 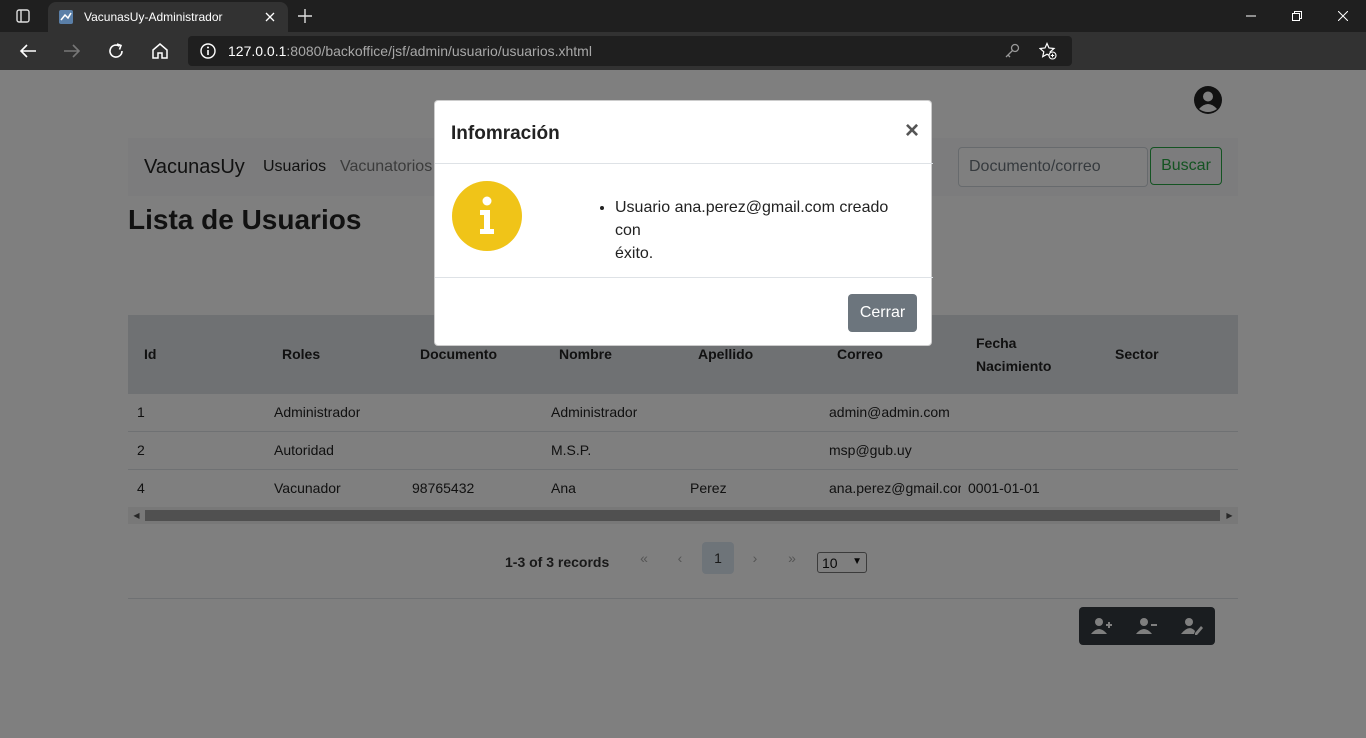 I want to click on dialog-header: Infomración ×, so click(x=684, y=132).